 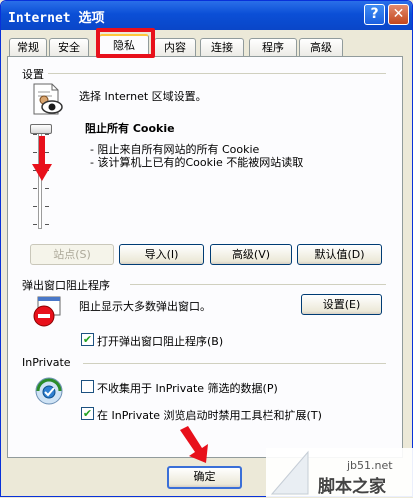 What do you see at coordinates (46, 362) in the screenshot?
I see `inprivate-group-label: InPrivate` at bounding box center [46, 362].